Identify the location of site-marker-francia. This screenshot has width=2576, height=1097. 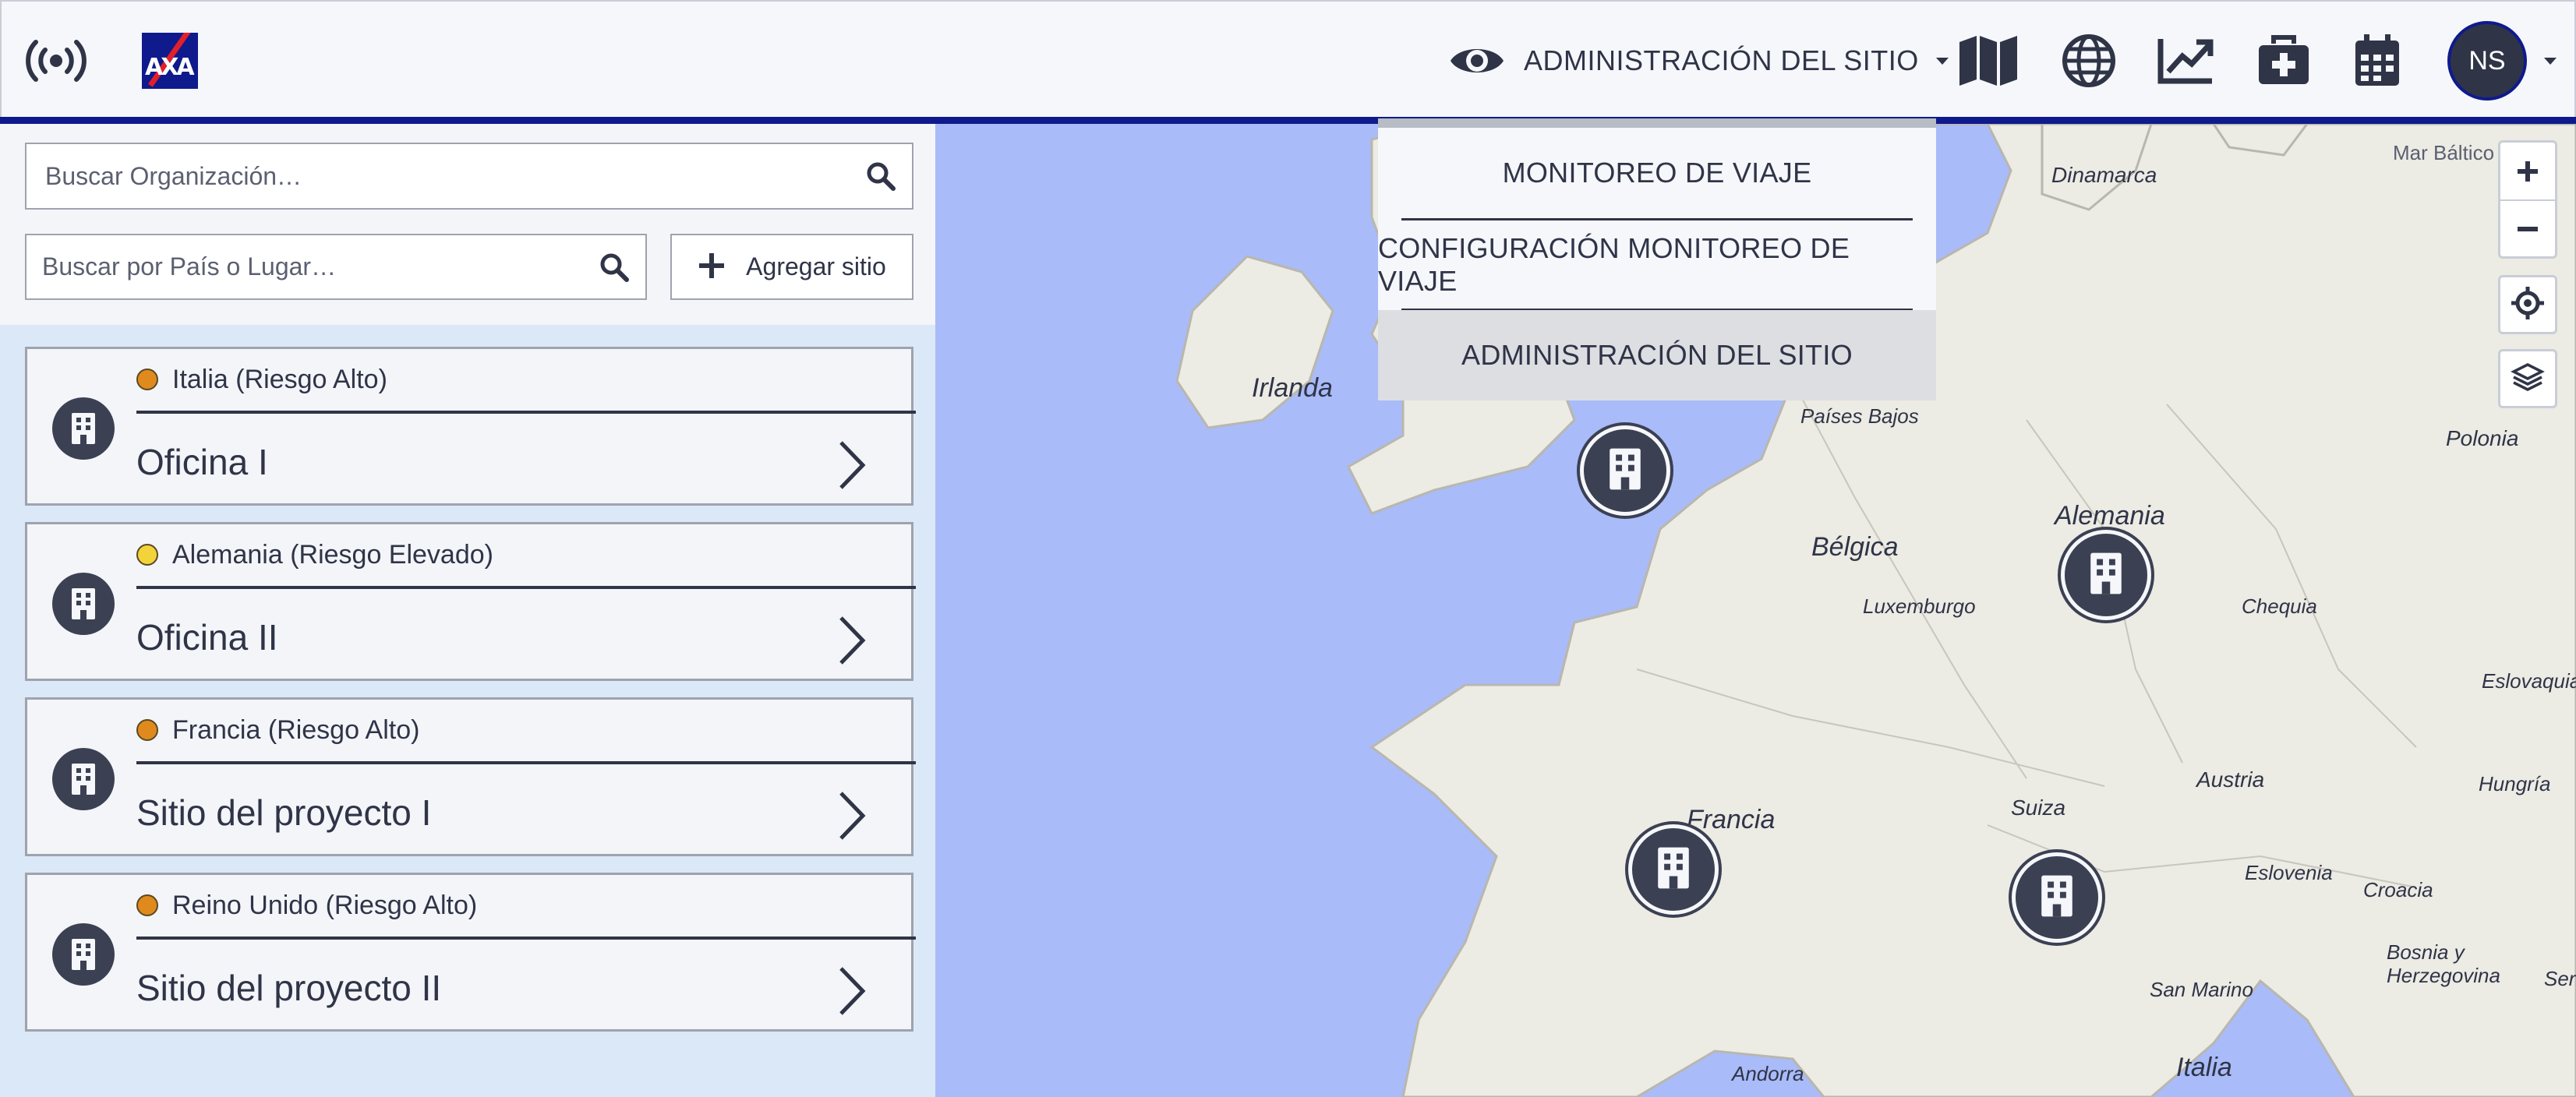
(1673, 870).